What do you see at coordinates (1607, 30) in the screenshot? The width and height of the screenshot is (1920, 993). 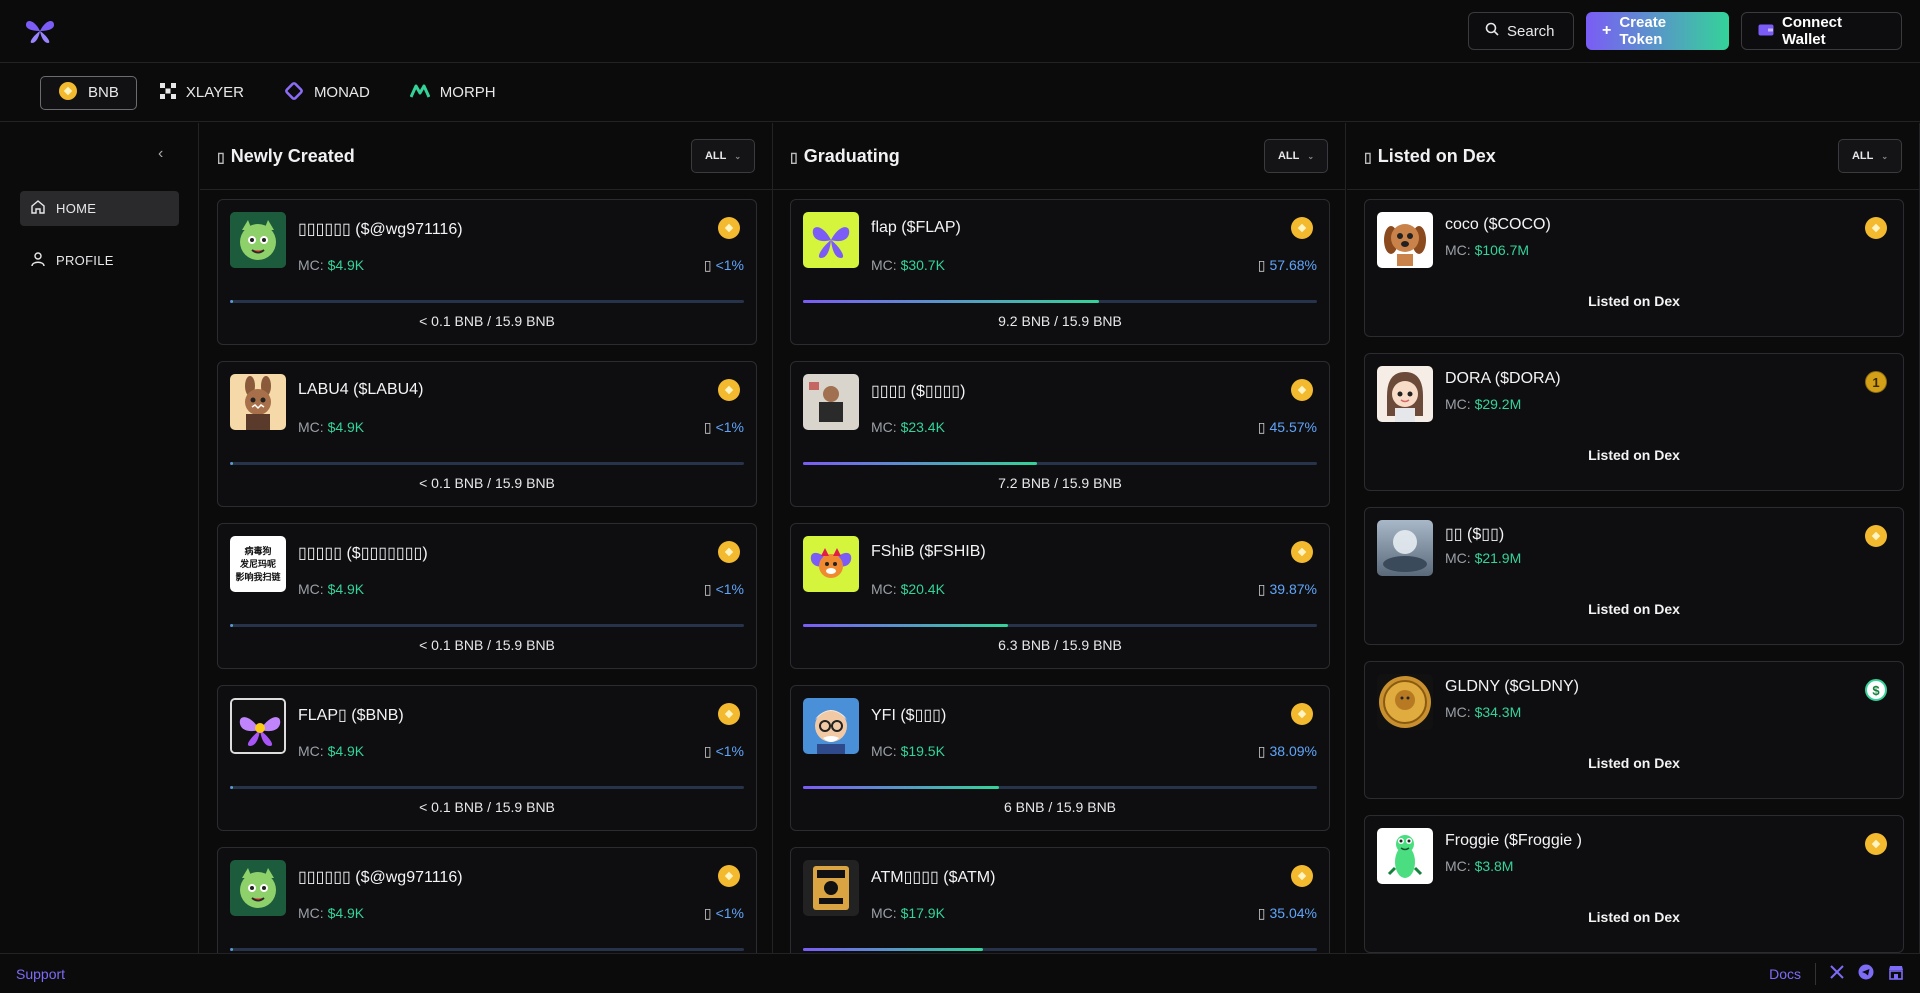 I see `plus-icon: +` at bounding box center [1607, 30].